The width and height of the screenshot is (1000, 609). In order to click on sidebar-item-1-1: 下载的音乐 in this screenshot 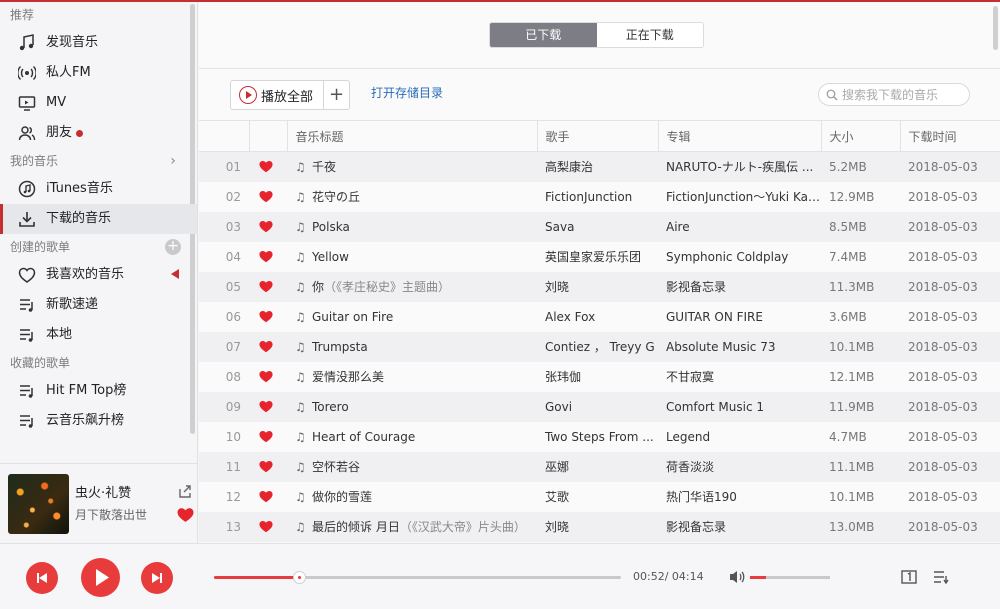, I will do `click(98, 219)`.